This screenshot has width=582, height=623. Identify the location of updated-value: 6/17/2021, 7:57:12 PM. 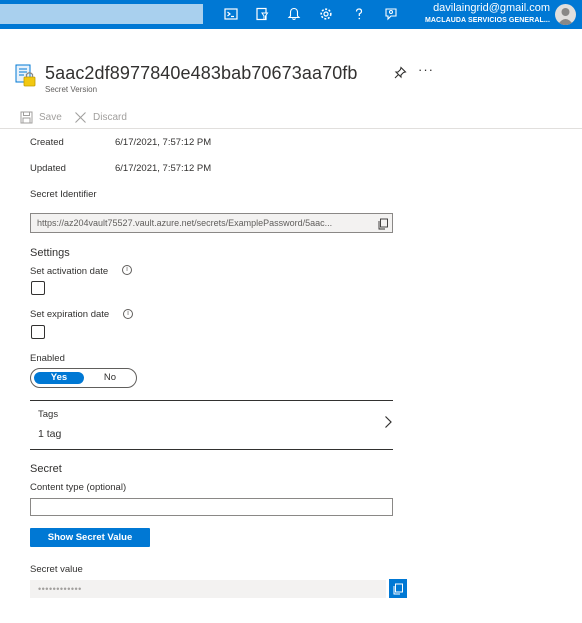
(163, 168).